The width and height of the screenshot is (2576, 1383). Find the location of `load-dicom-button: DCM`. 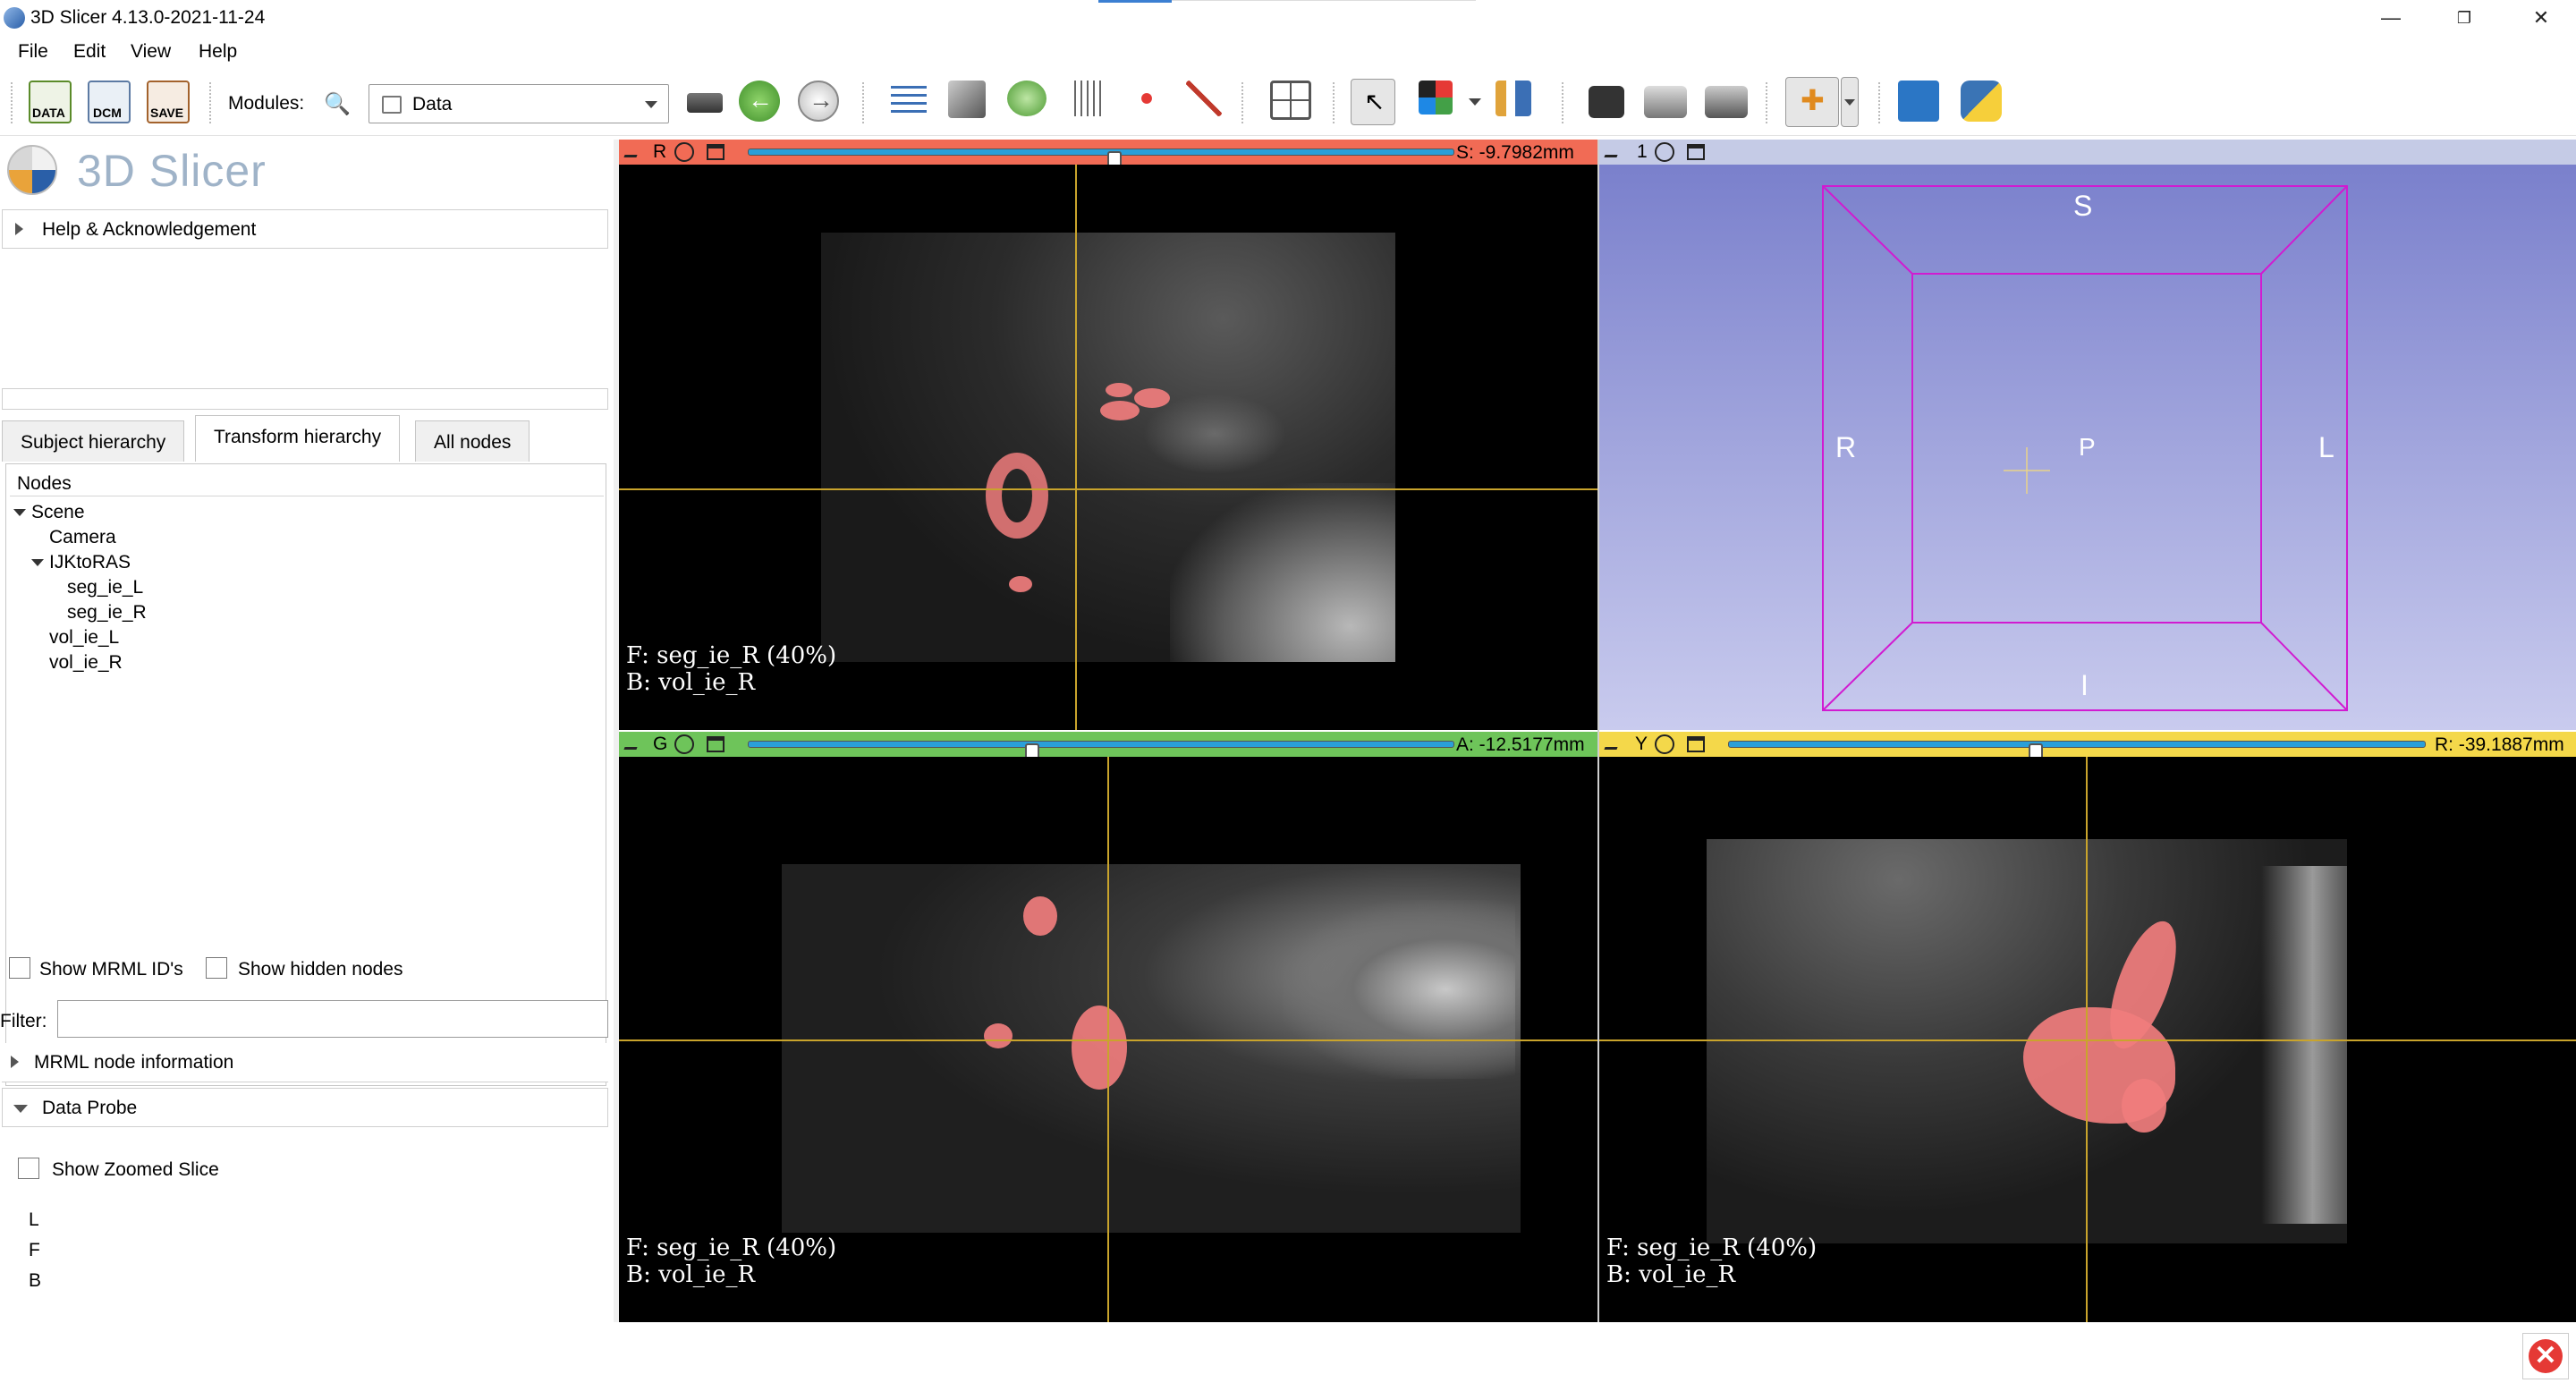

load-dicom-button: DCM is located at coordinates (109, 102).